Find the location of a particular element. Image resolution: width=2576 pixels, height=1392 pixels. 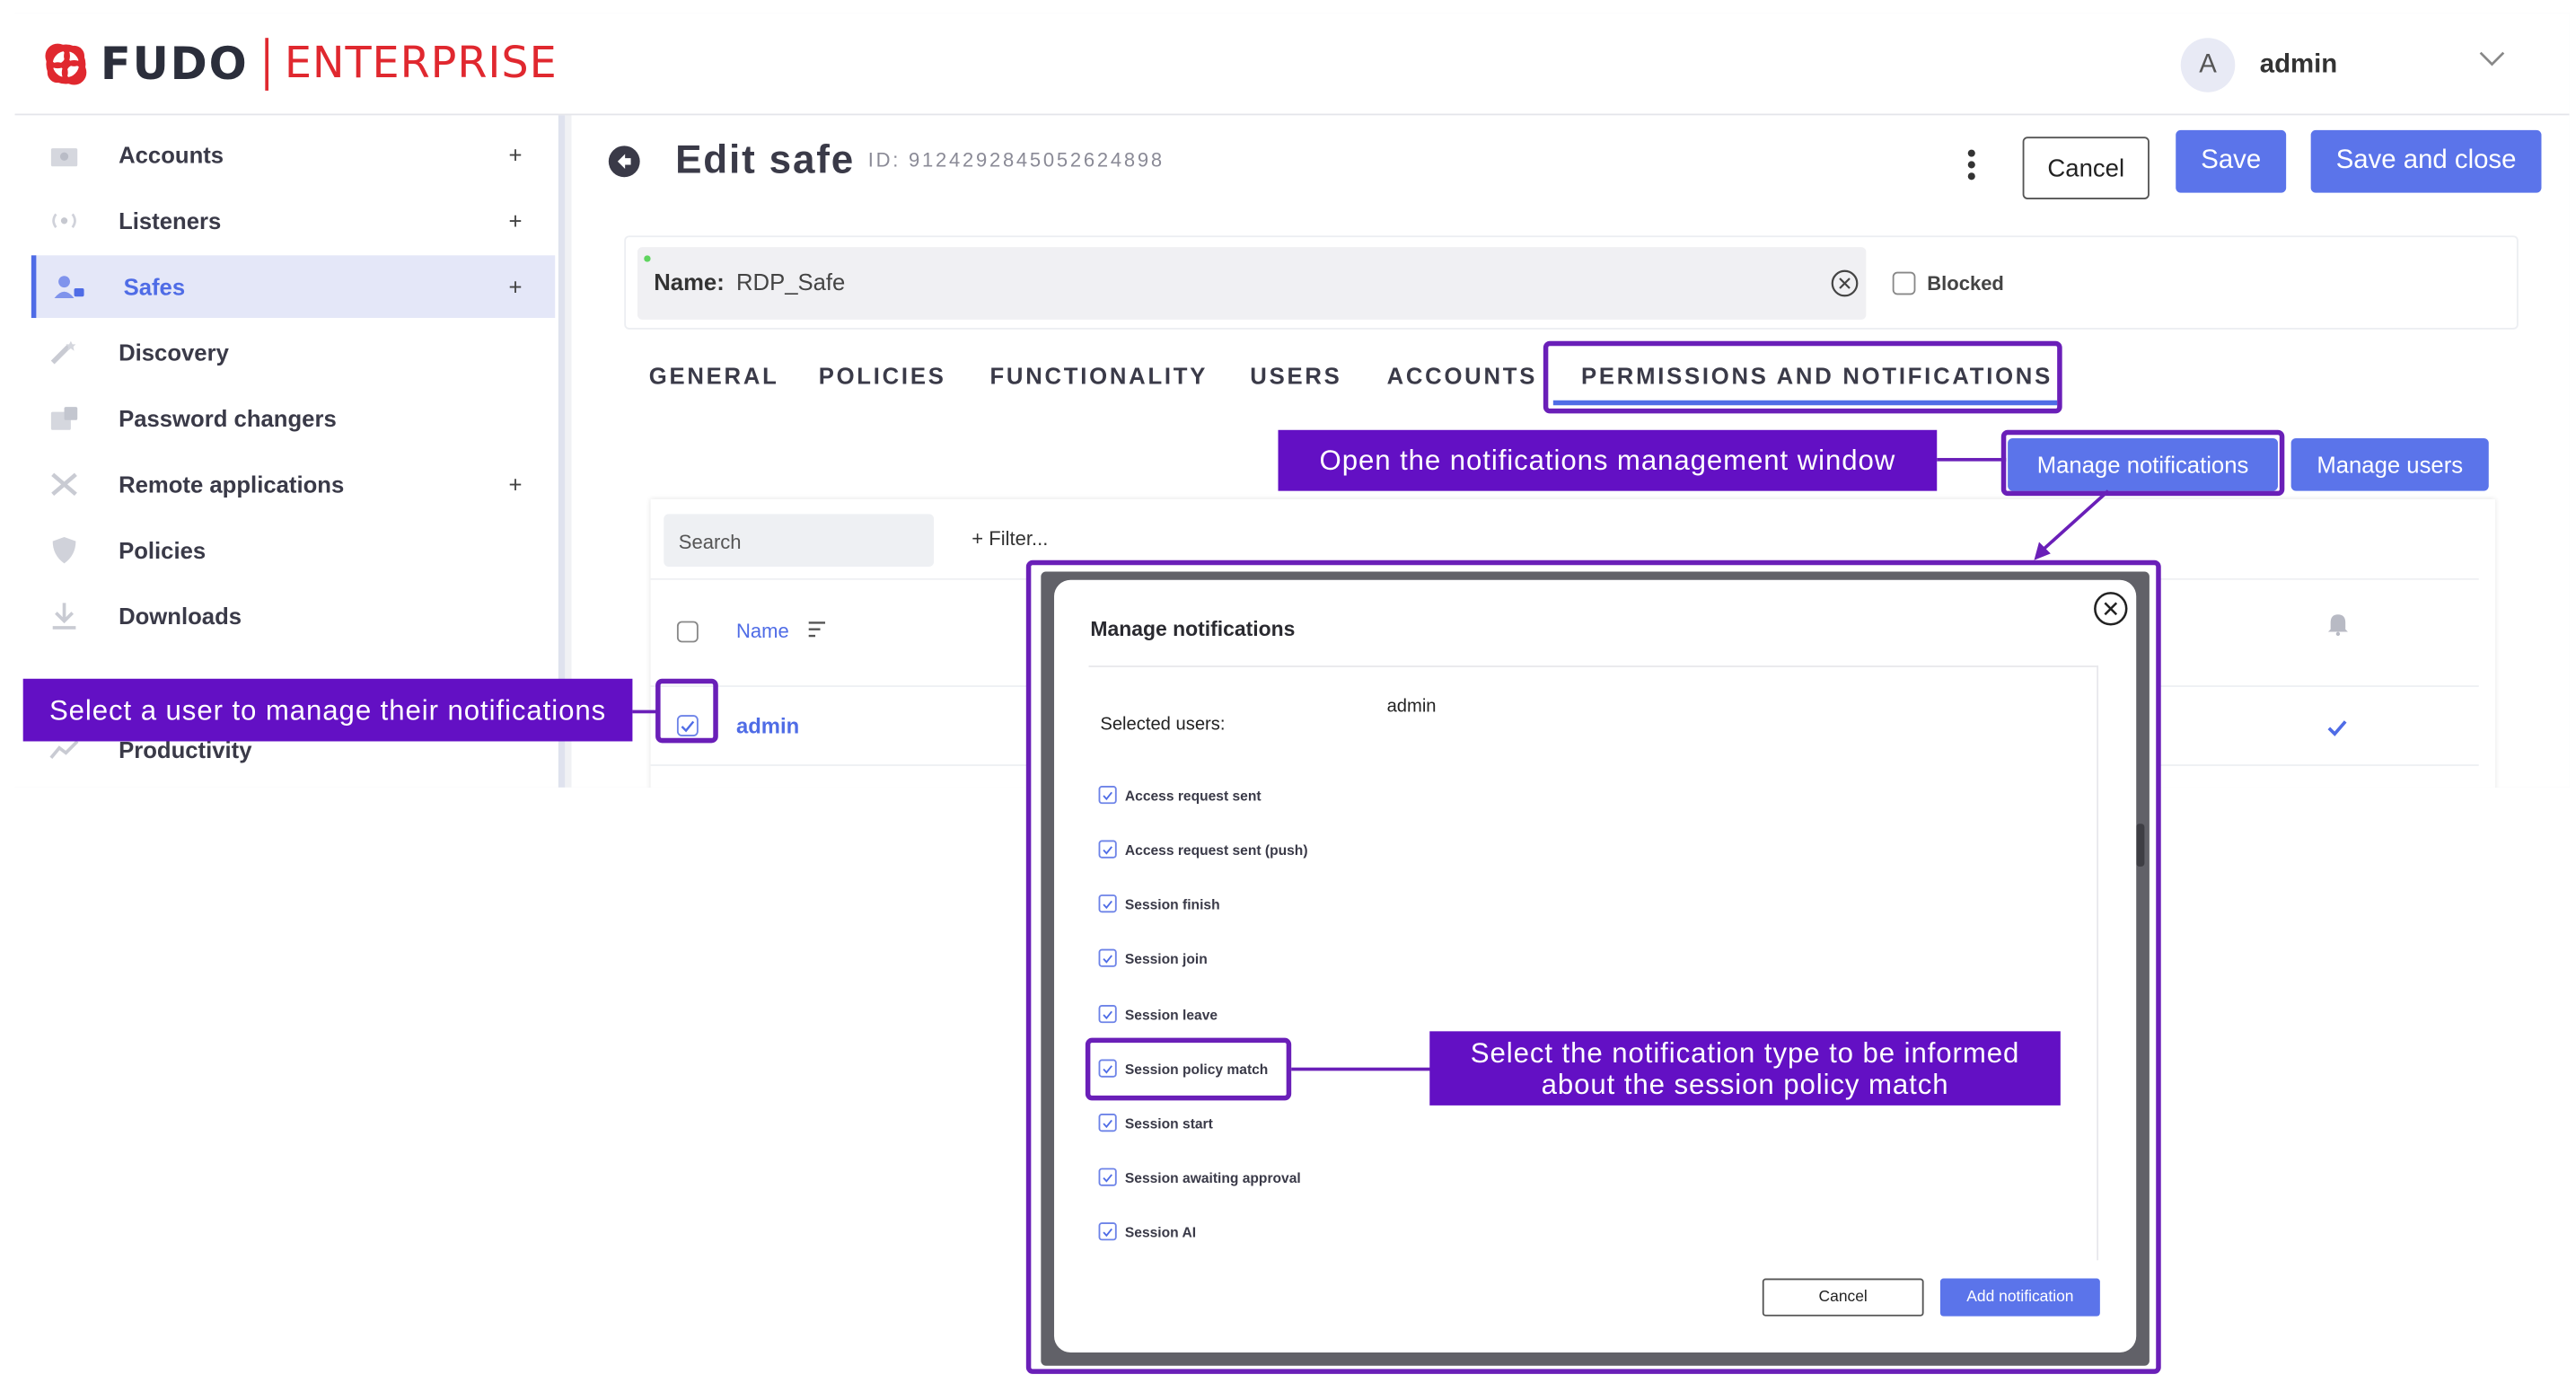

top-bar: FUDO ENTERPRISE A admin is located at coordinates (1292, 64).